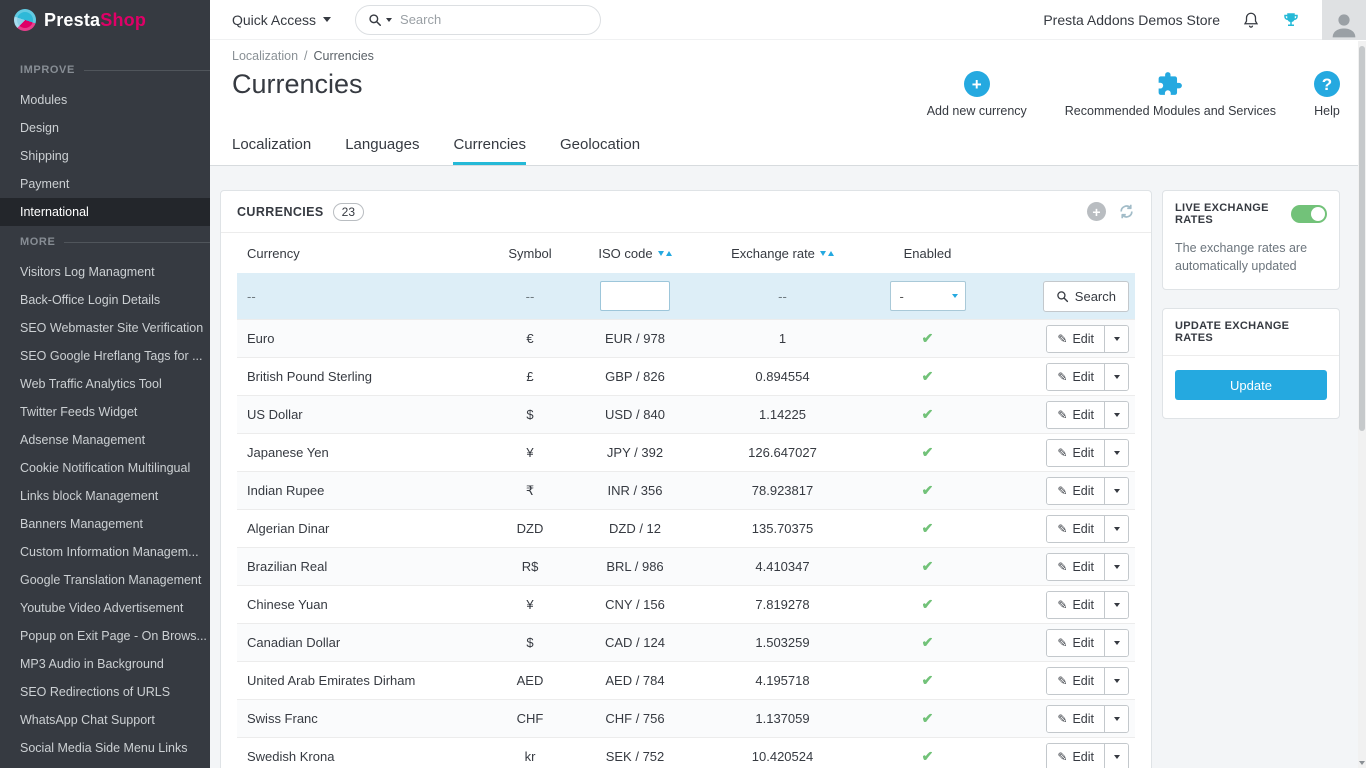 The height and width of the screenshot is (768, 1366). Describe the element at coordinates (348, 211) in the screenshot. I see `count-badge: 23` at that location.